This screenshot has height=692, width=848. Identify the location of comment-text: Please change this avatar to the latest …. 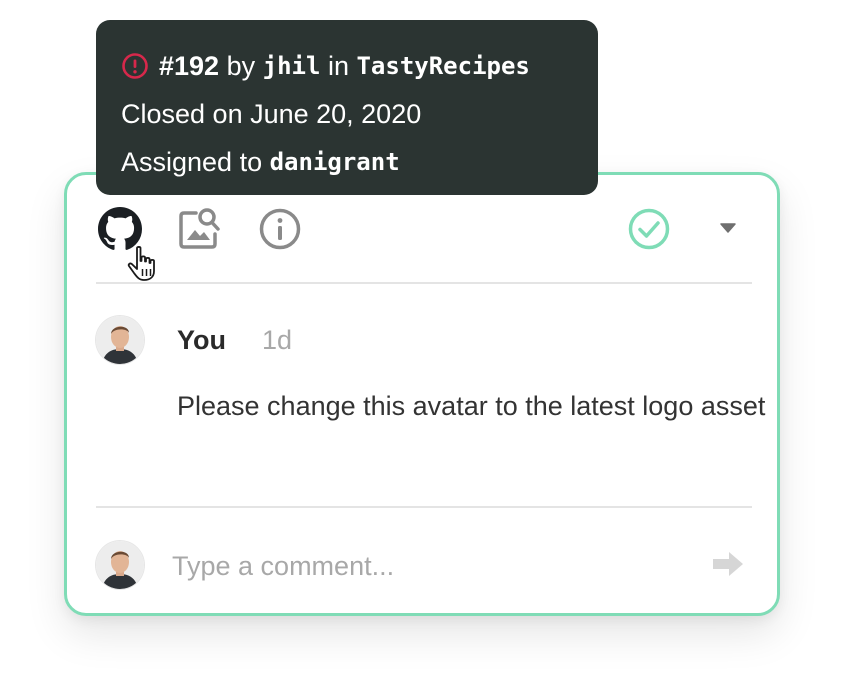
(471, 406).